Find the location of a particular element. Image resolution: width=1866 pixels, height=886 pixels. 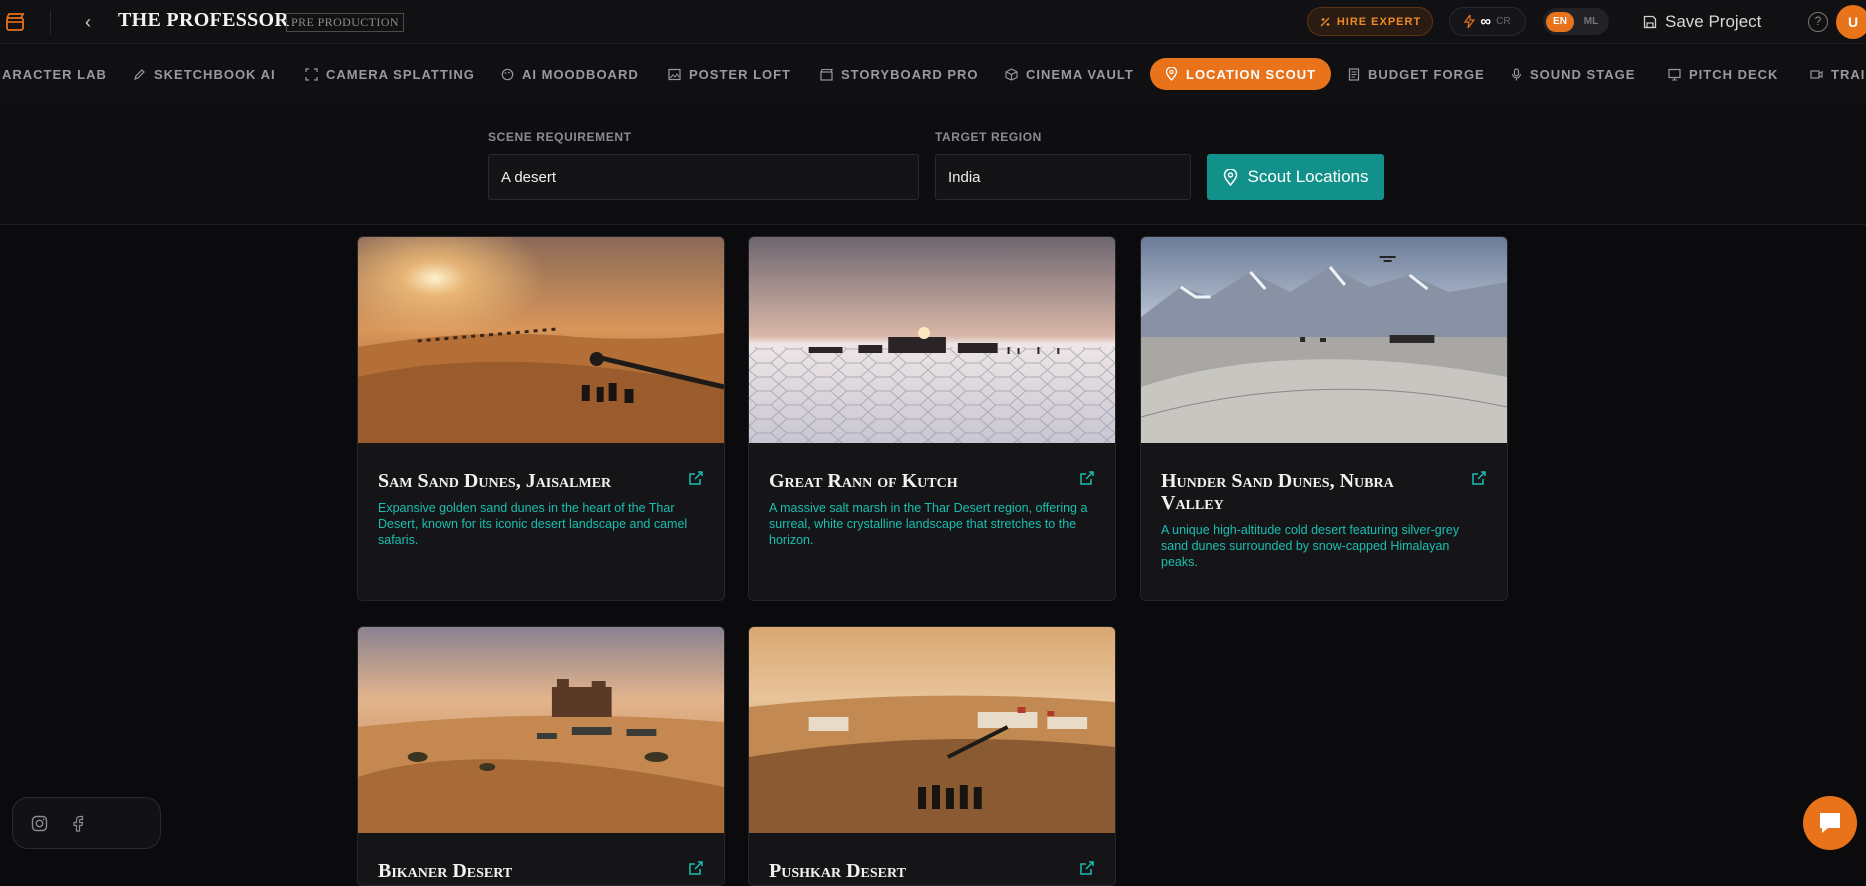

tab-budget-forge: BUDGET FORGE is located at coordinates (1416, 74).